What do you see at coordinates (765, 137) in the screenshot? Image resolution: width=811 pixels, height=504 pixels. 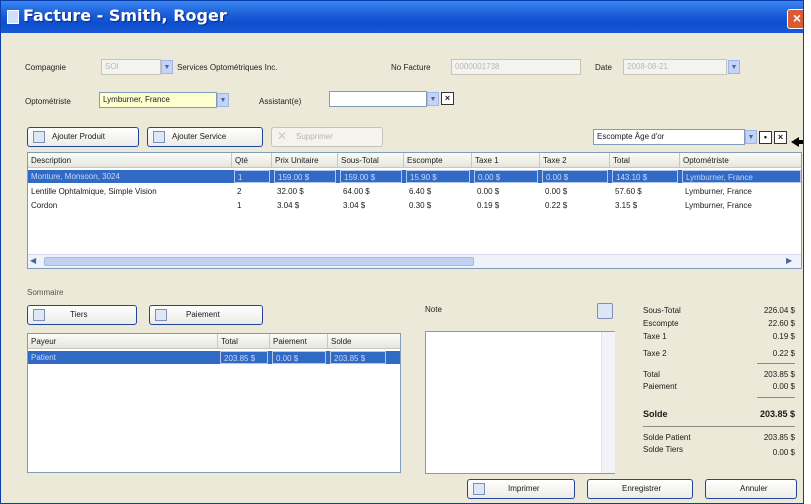 I see `apply-discount-icon: •` at bounding box center [765, 137].